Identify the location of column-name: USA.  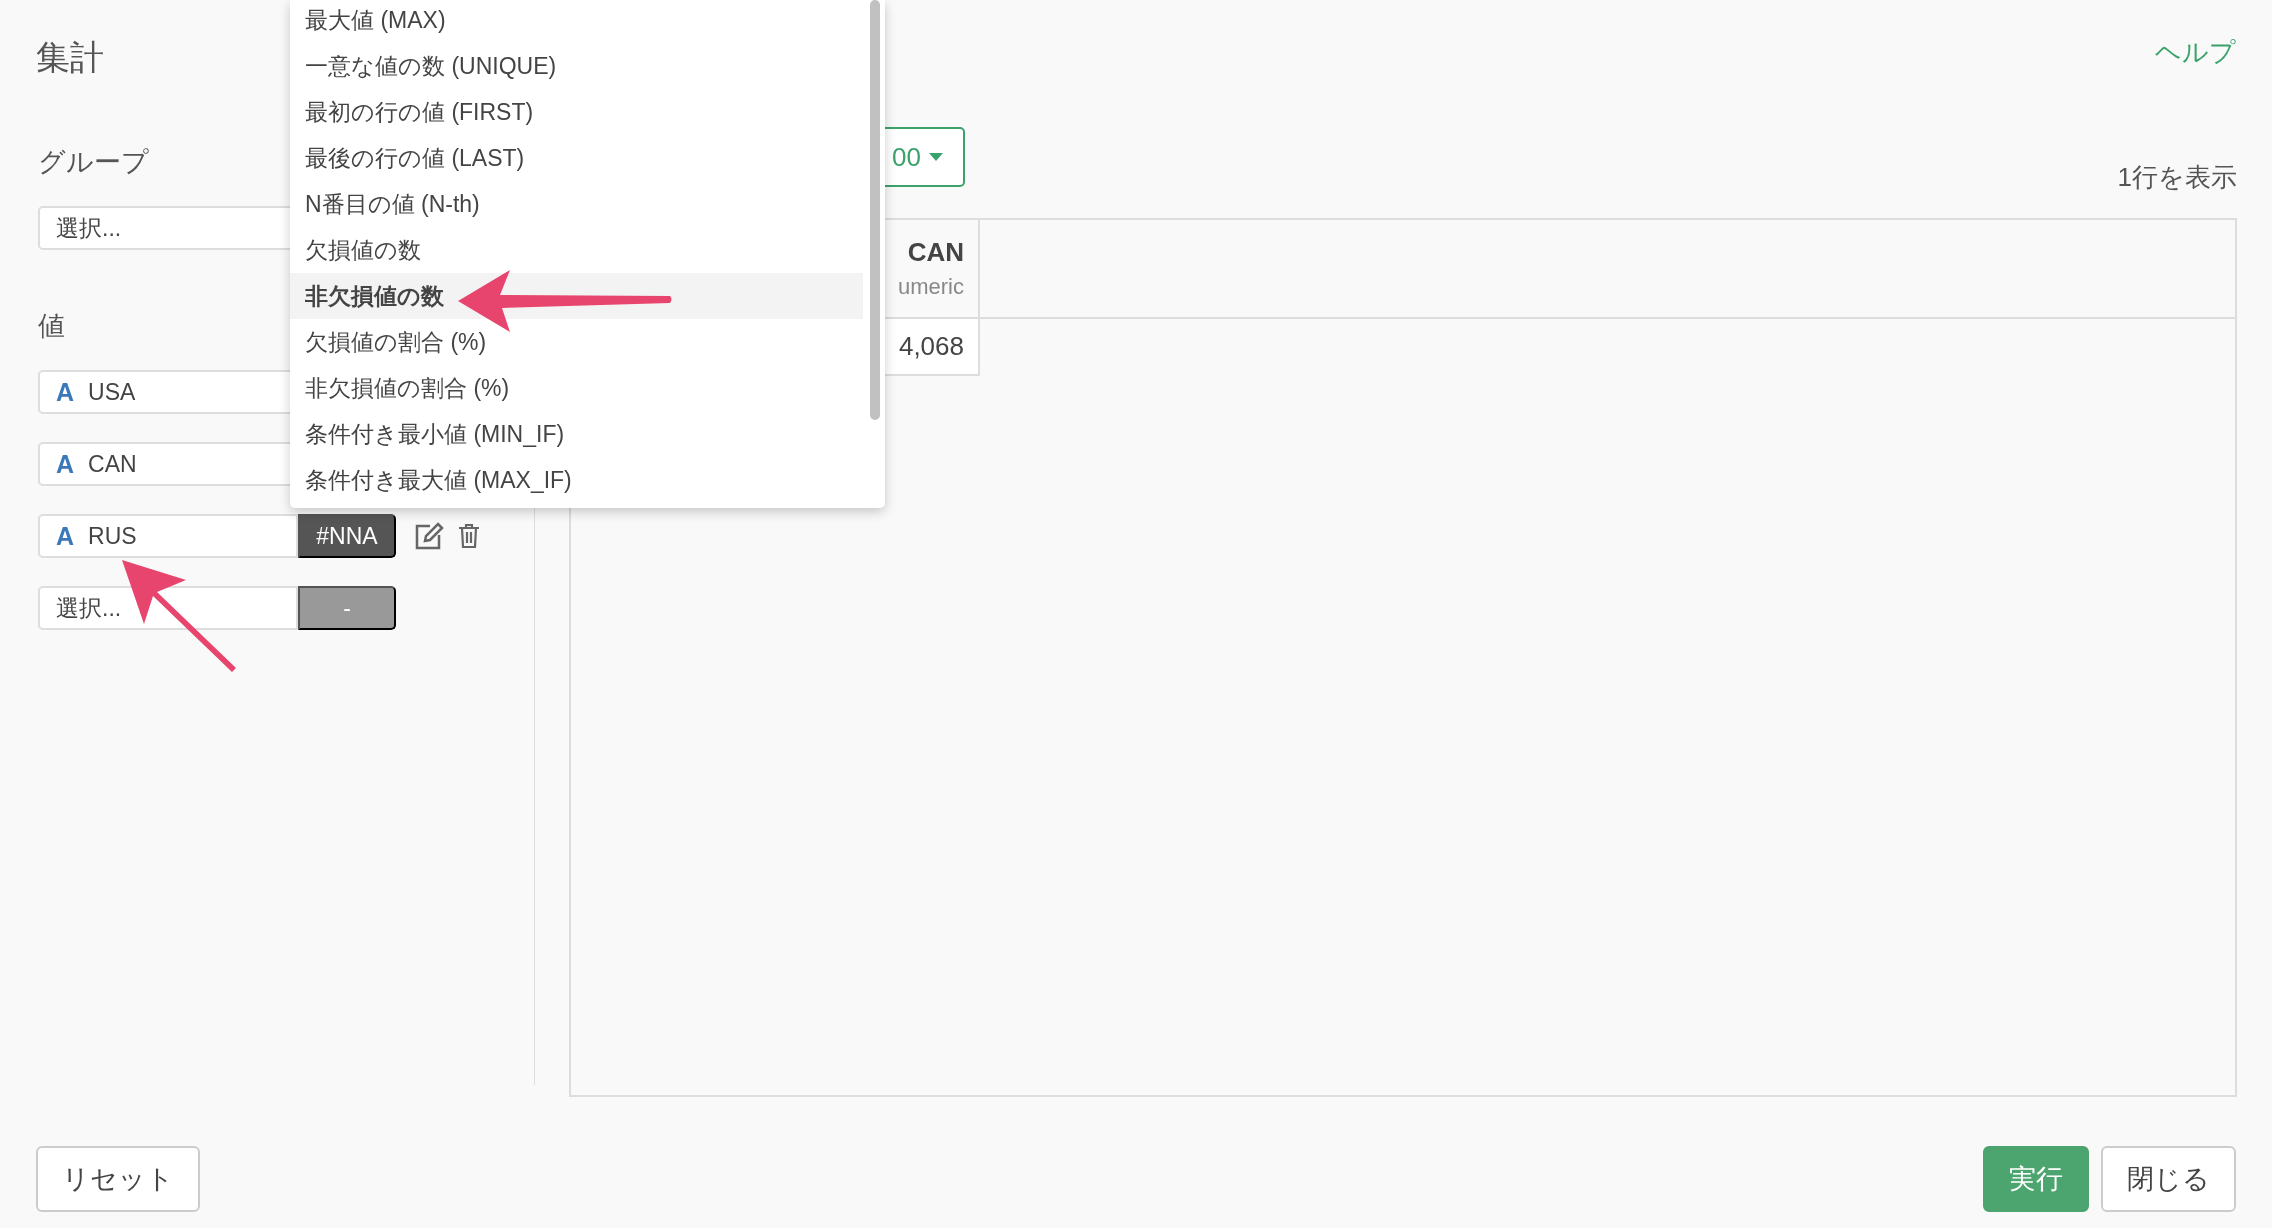
(112, 392).